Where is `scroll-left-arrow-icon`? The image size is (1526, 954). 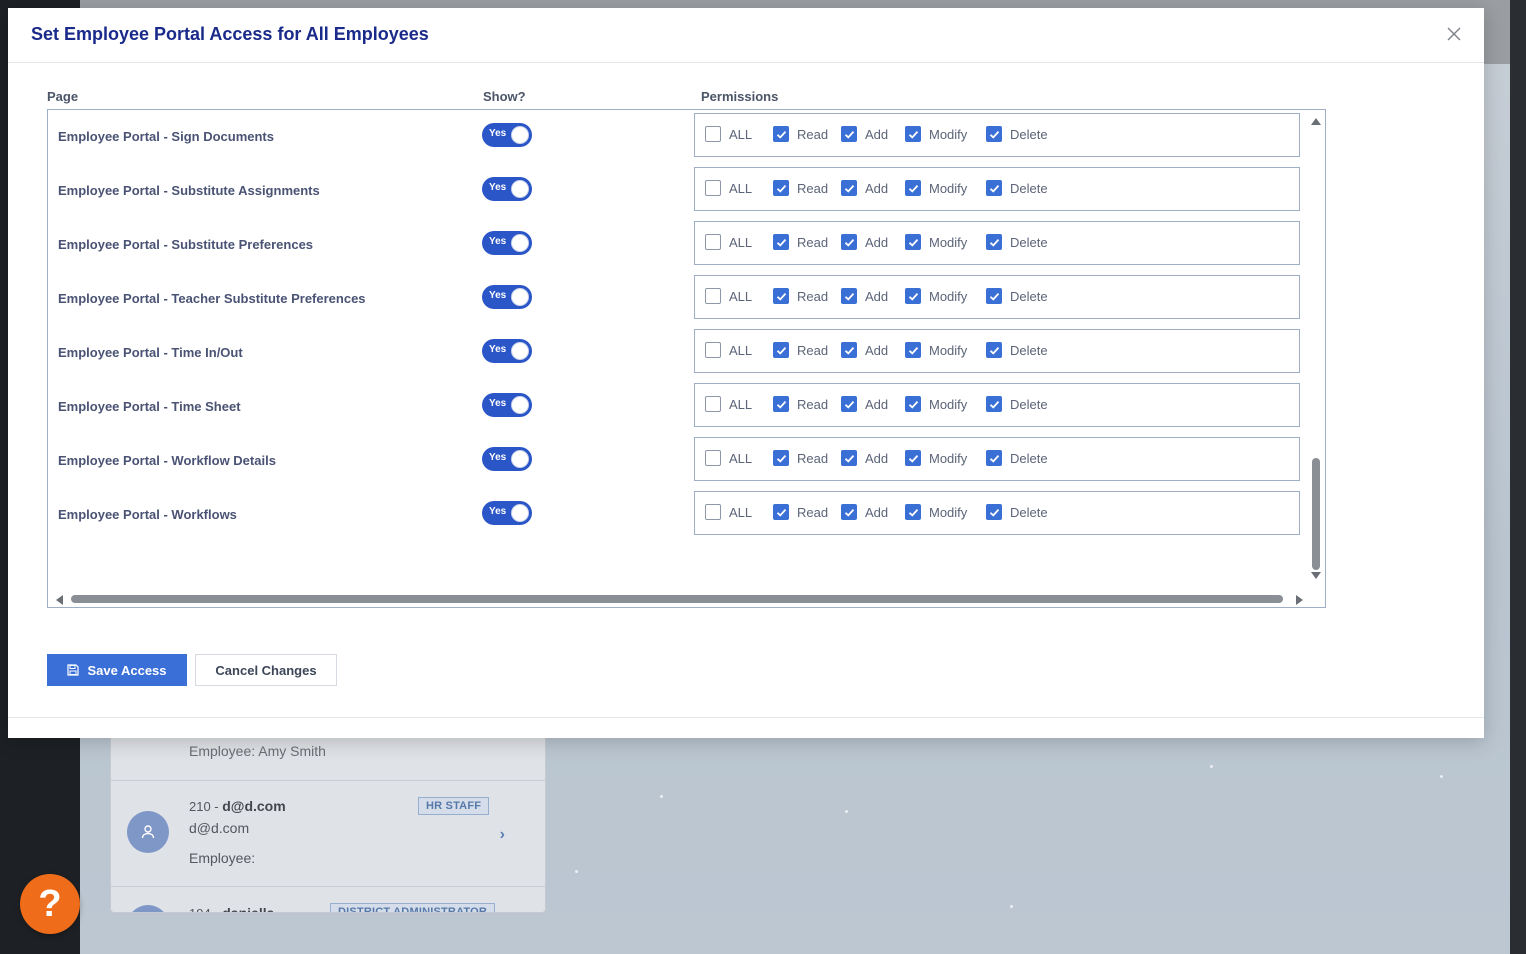
scroll-left-arrow-icon is located at coordinates (59, 600).